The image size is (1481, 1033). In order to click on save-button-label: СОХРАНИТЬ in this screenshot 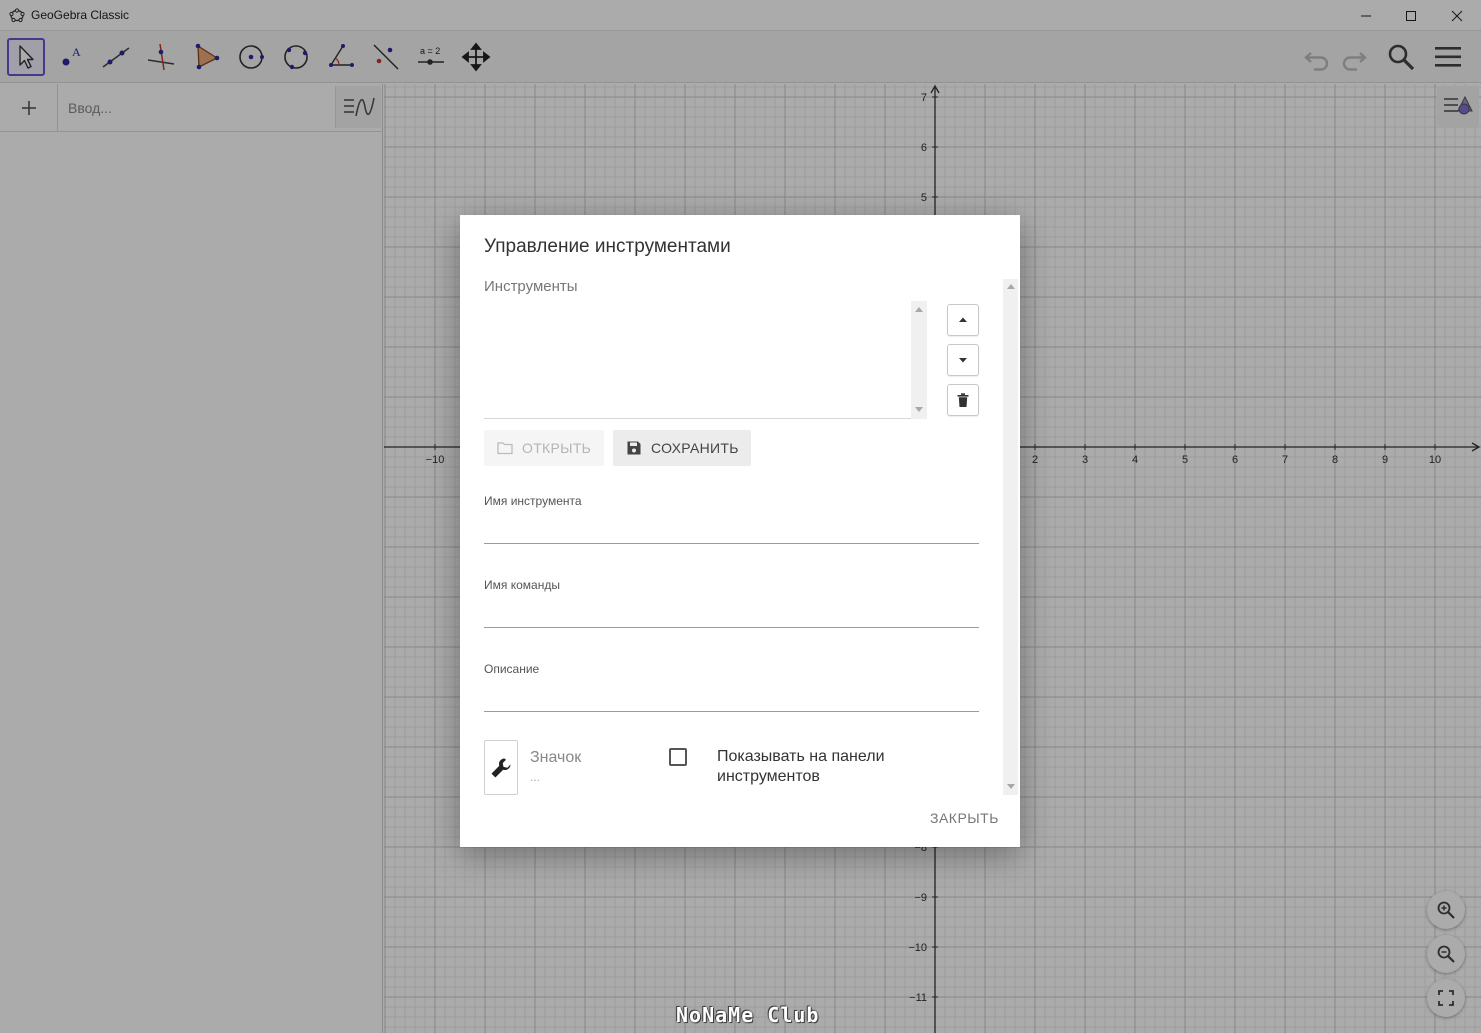, I will do `click(695, 448)`.